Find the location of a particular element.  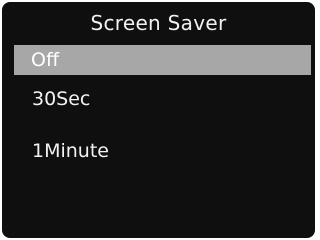

menu-item-1minute: 1Minute is located at coordinates (162, 151).